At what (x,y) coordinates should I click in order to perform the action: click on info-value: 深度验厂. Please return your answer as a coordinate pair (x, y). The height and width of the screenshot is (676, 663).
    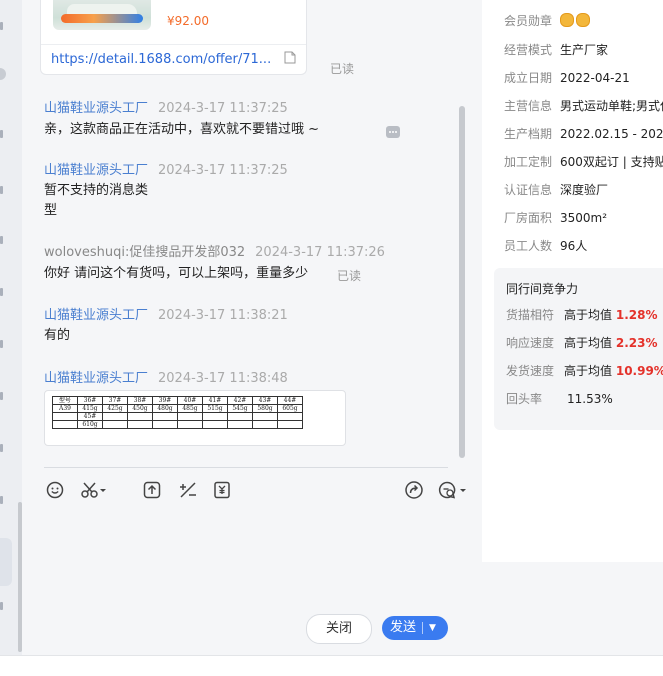
    Looking at the image, I should click on (584, 190).